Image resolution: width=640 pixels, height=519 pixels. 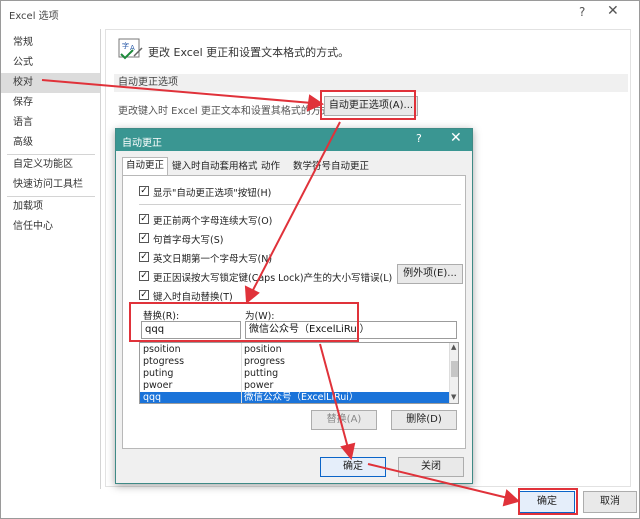 What do you see at coordinates (50, 165) in the screenshot?
I see `sidebar-item-customize-ribbon: 自定义功能区` at bounding box center [50, 165].